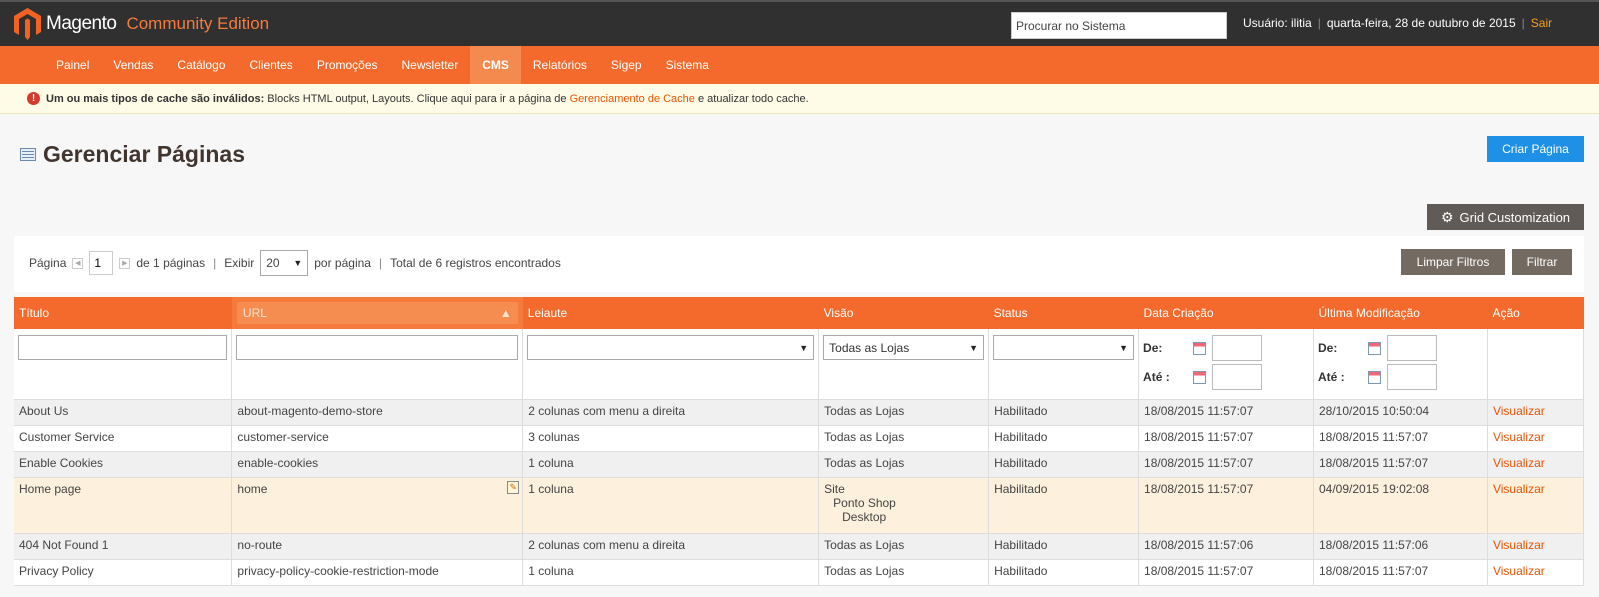 Image resolution: width=1599 pixels, height=597 pixels. What do you see at coordinates (1064, 347) in the screenshot?
I see `filter-status-select: ▼` at bounding box center [1064, 347].